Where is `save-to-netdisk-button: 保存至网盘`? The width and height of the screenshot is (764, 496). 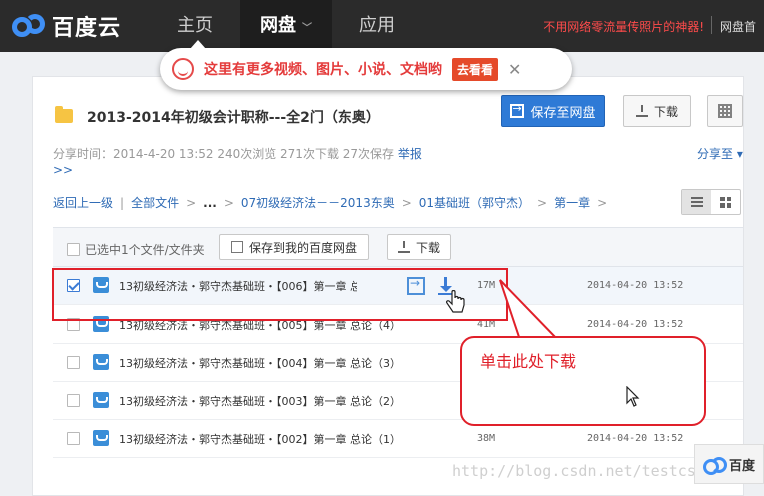 save-to-netdisk-button: 保存至网盘 is located at coordinates (553, 111).